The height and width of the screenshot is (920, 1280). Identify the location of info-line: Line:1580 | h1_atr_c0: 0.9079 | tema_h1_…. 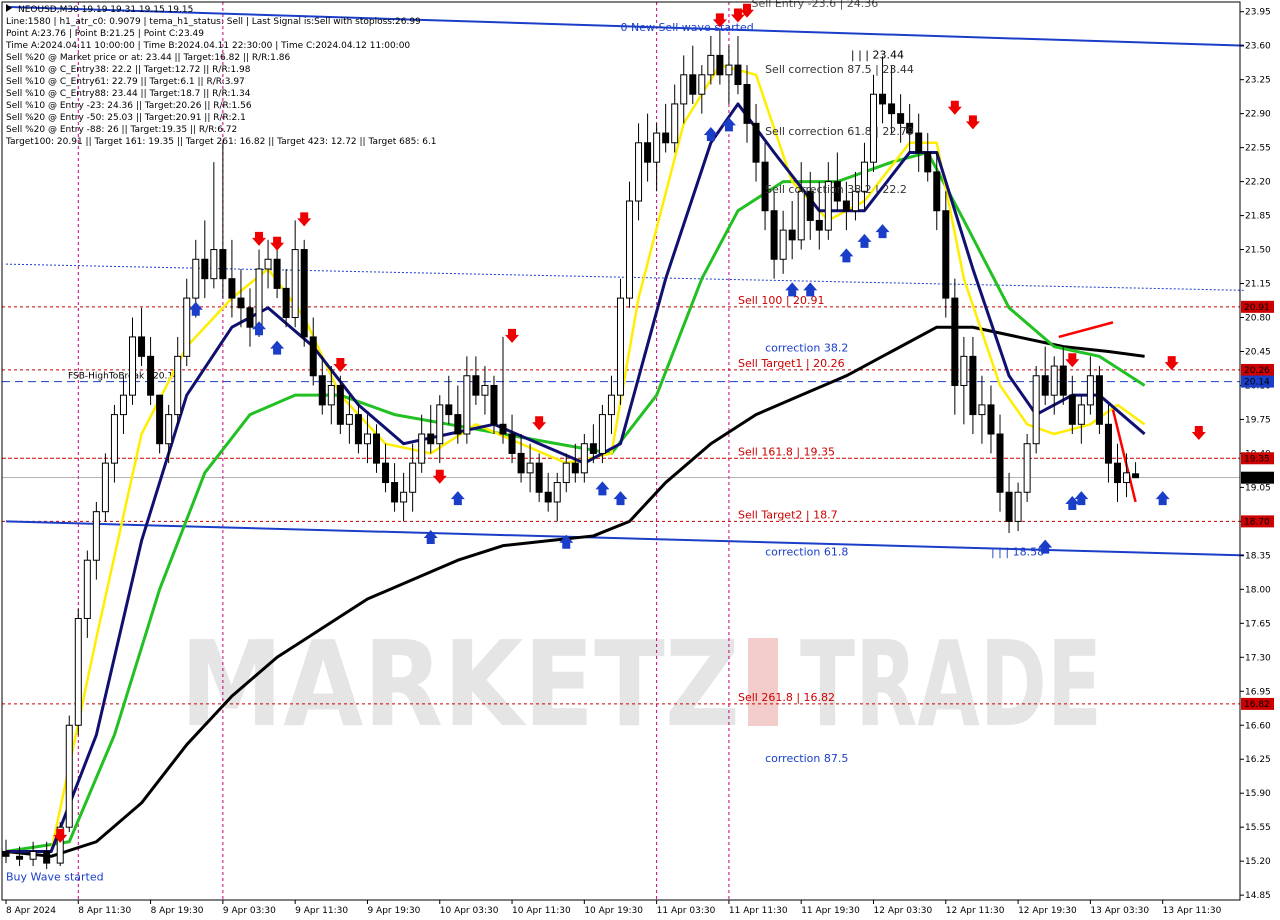
(213, 22).